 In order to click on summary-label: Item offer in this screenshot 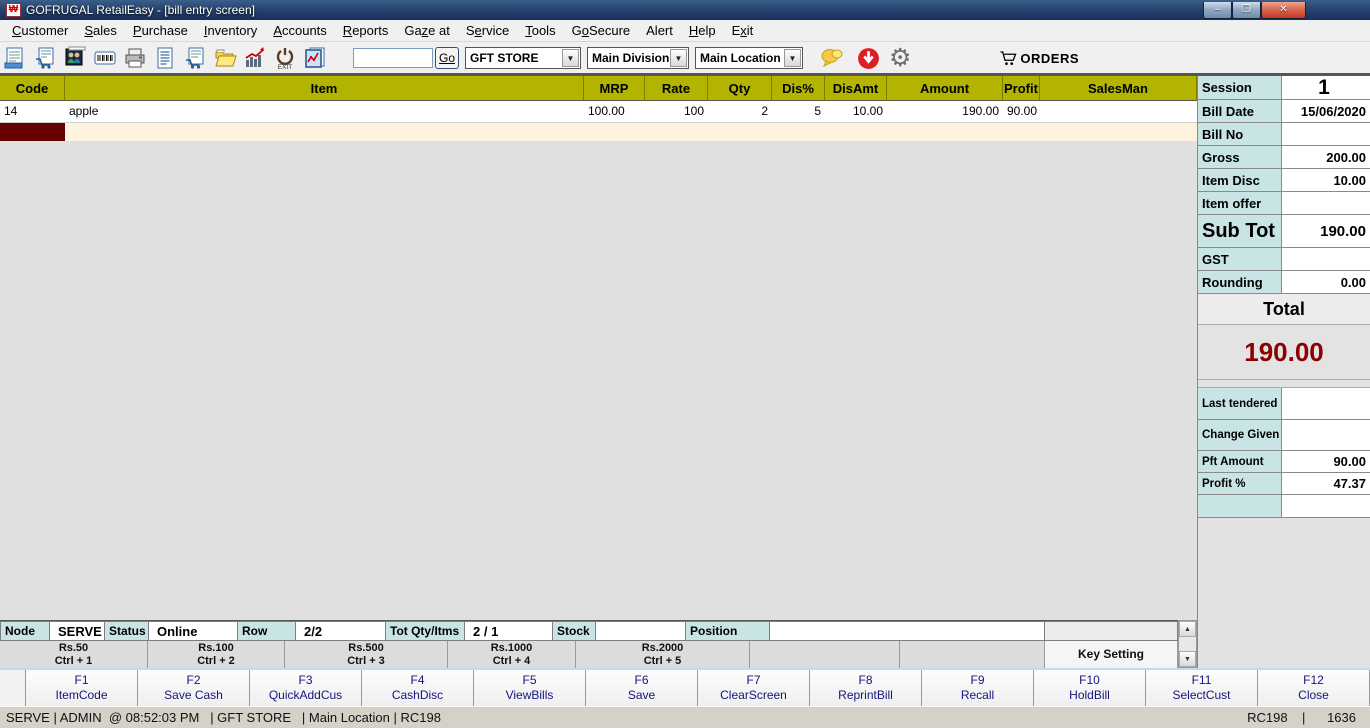, I will do `click(1240, 203)`.